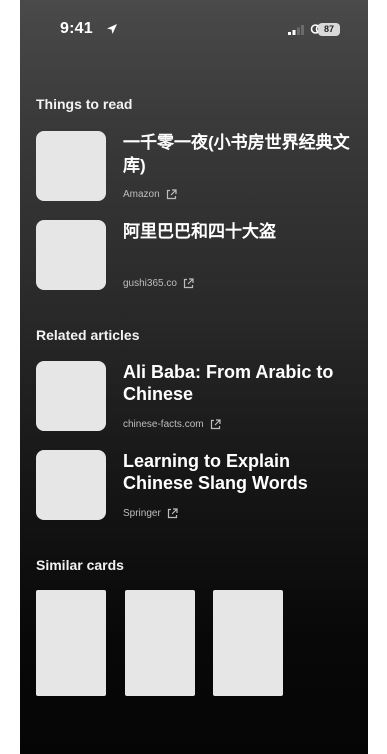 Image resolution: width=387 pixels, height=754 pixels. I want to click on list-item: 阿里巴巴和四十大盗 gushi365.co, so click(196, 256).